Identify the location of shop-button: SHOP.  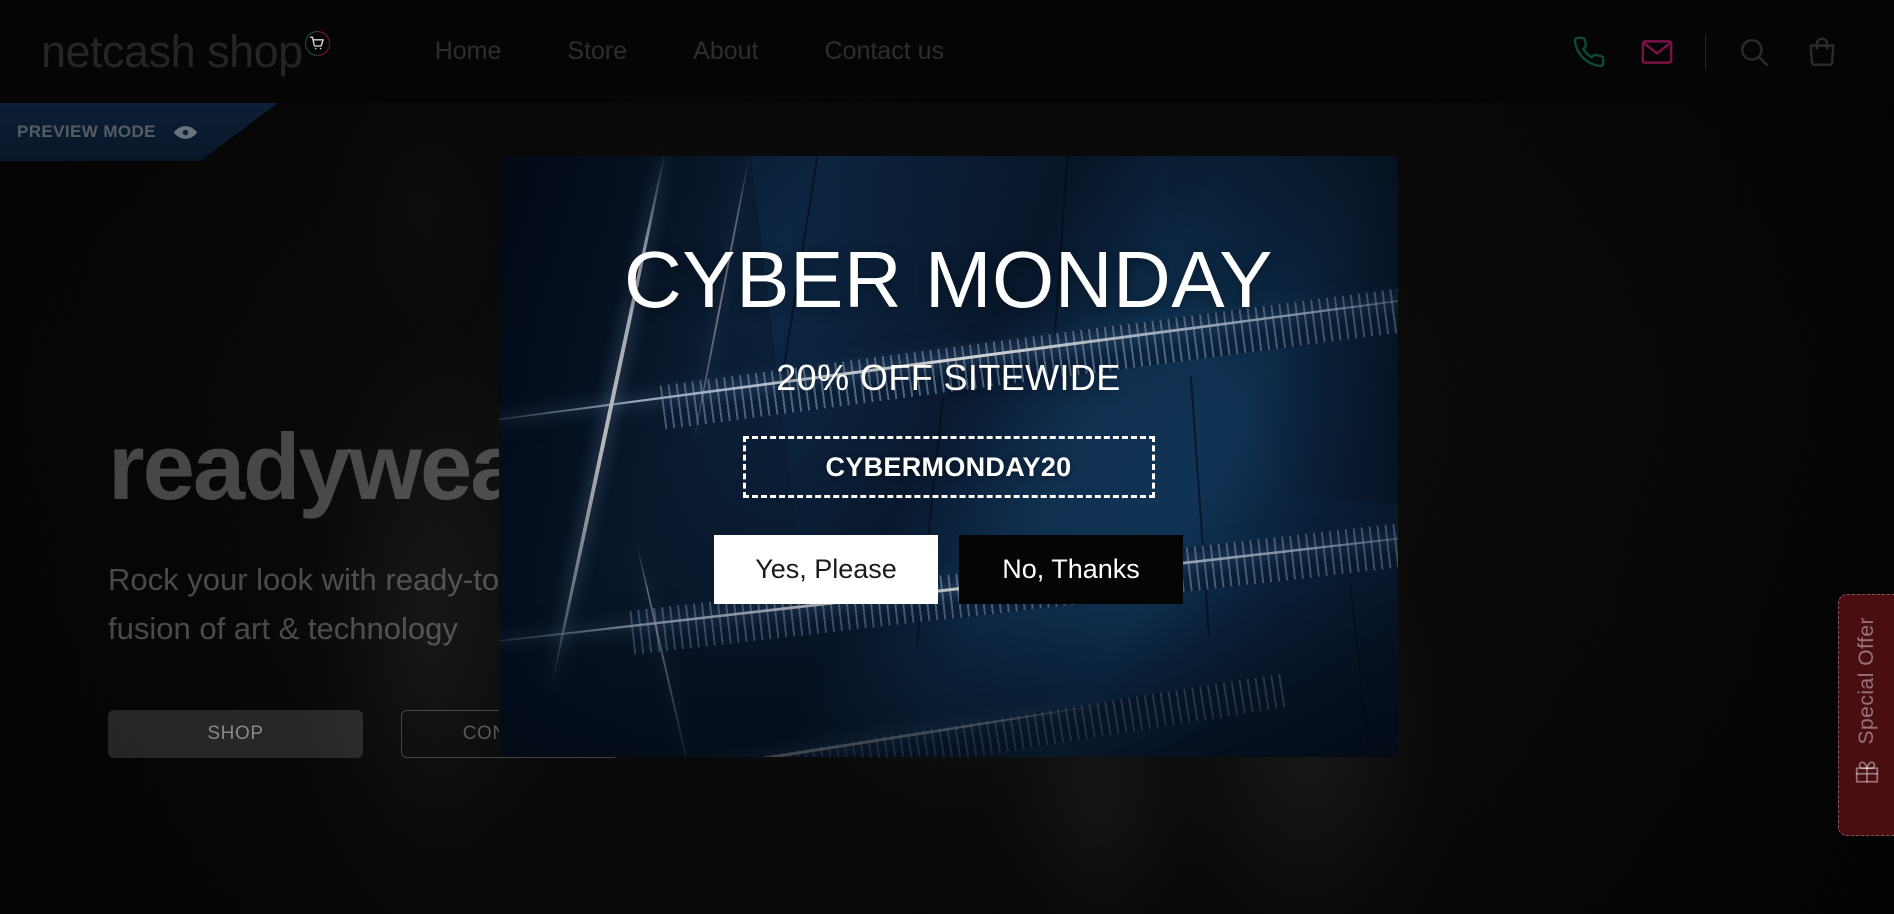
(235, 733).